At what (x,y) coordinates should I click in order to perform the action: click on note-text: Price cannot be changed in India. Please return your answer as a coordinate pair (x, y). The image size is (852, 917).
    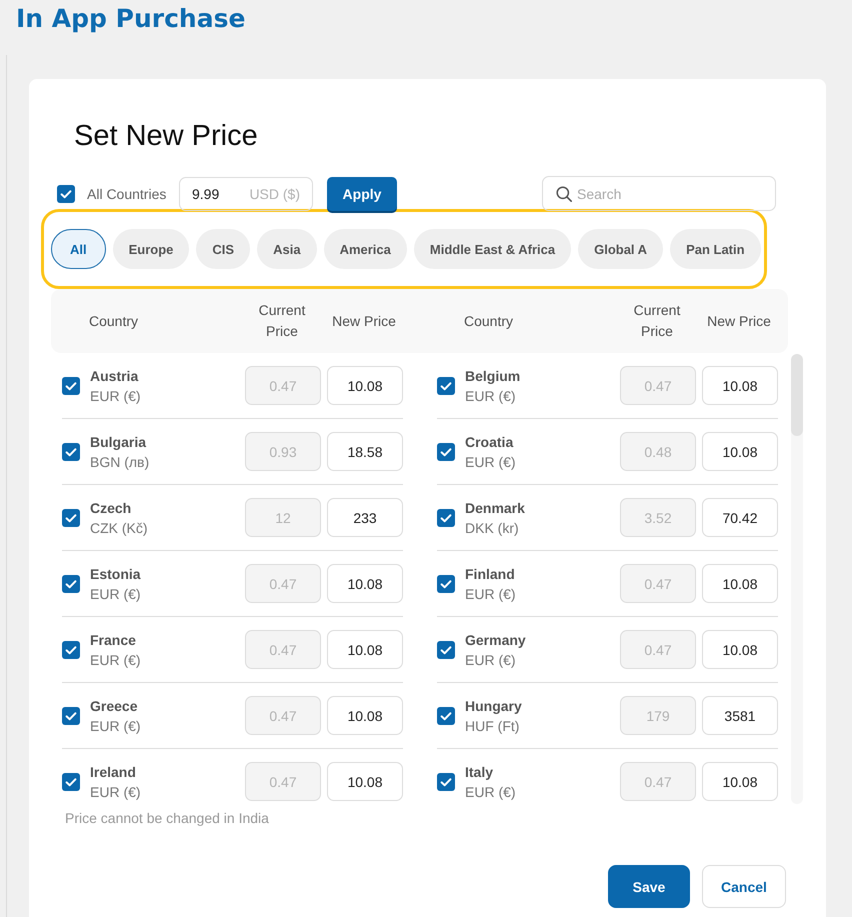
    Looking at the image, I should click on (167, 818).